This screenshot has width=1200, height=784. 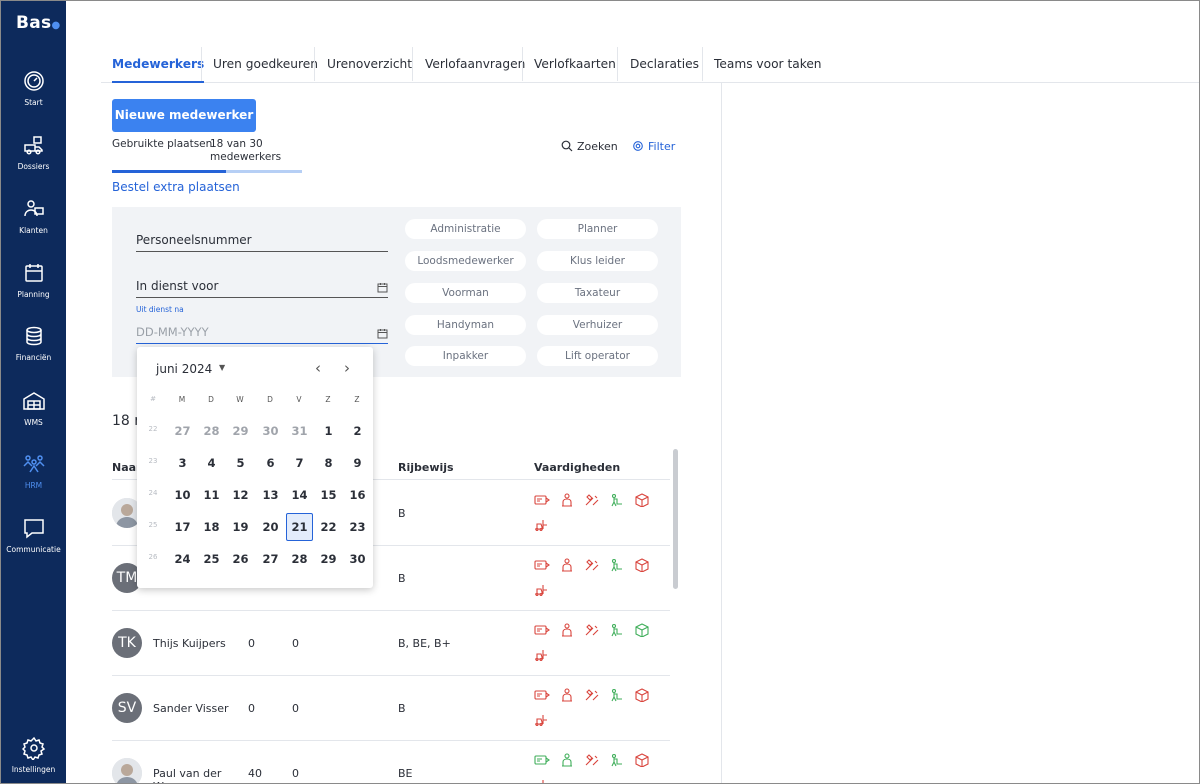 I want to click on out-of-service-after-field: Uit dienst na DD-MM-YYYY, so click(x=262, y=324).